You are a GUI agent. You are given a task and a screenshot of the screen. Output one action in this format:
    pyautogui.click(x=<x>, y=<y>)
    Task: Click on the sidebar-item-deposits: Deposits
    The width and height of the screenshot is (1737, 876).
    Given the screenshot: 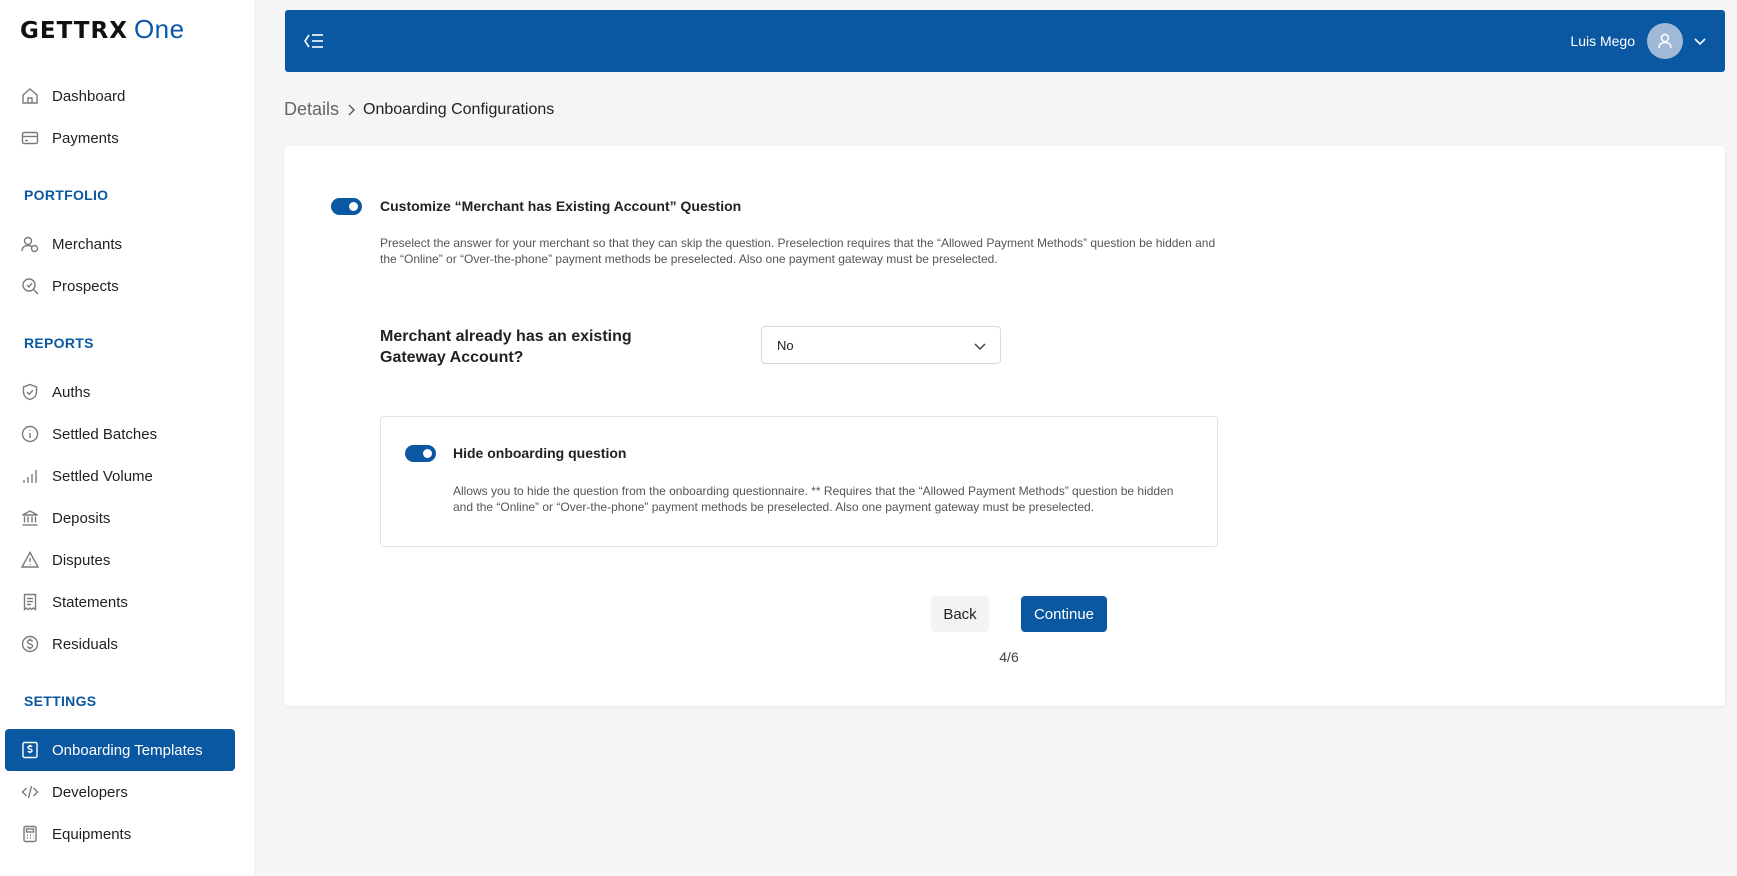 What is the action you would take?
    pyautogui.click(x=120, y=518)
    